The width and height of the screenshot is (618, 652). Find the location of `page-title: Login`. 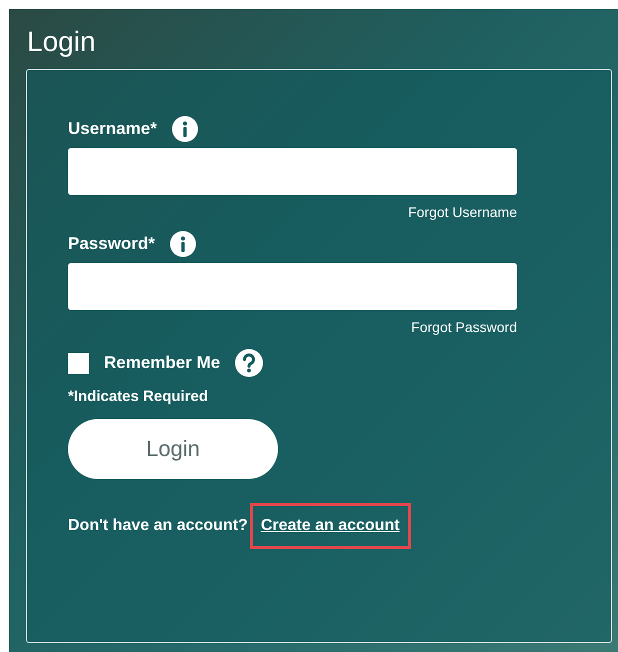

page-title: Login is located at coordinates (61, 42).